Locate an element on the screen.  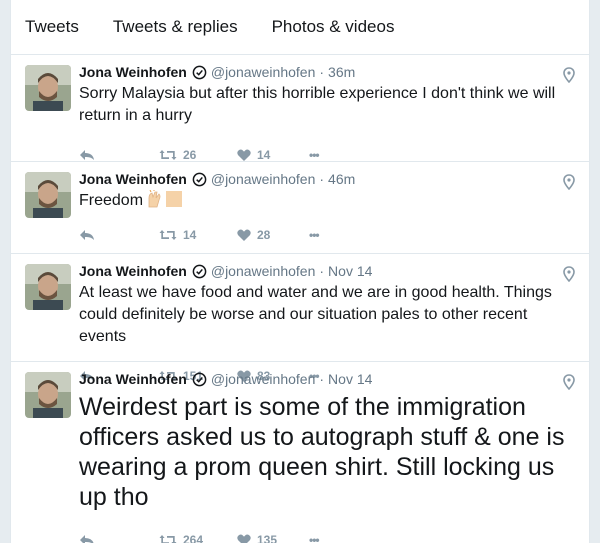
like-count: 135 is located at coordinates (267, 538).